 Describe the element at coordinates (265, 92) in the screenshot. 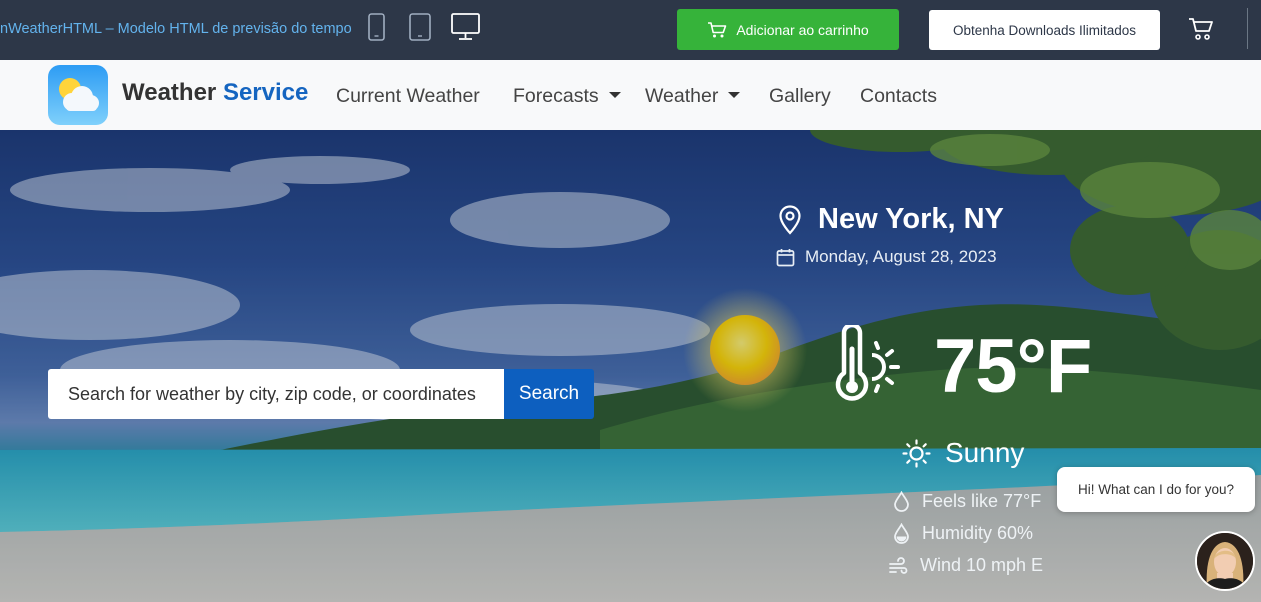

I see `brand-accent: Service` at that location.